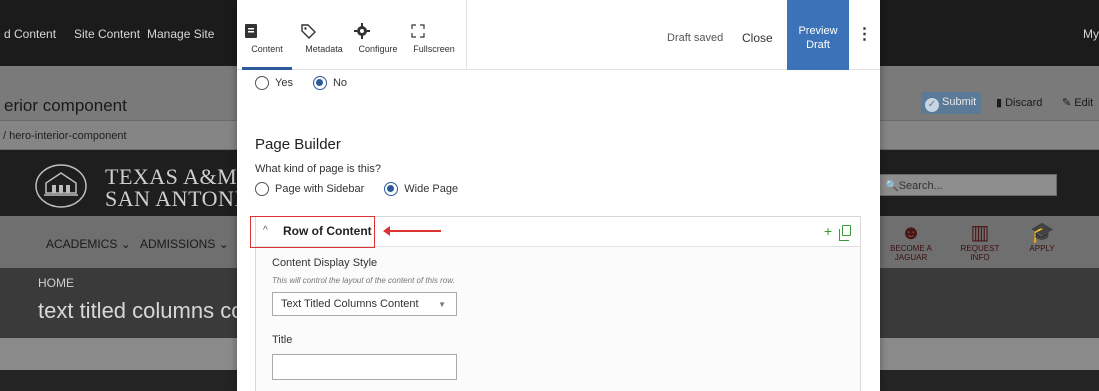  I want to click on tab-configure: Configure, so click(378, 35).